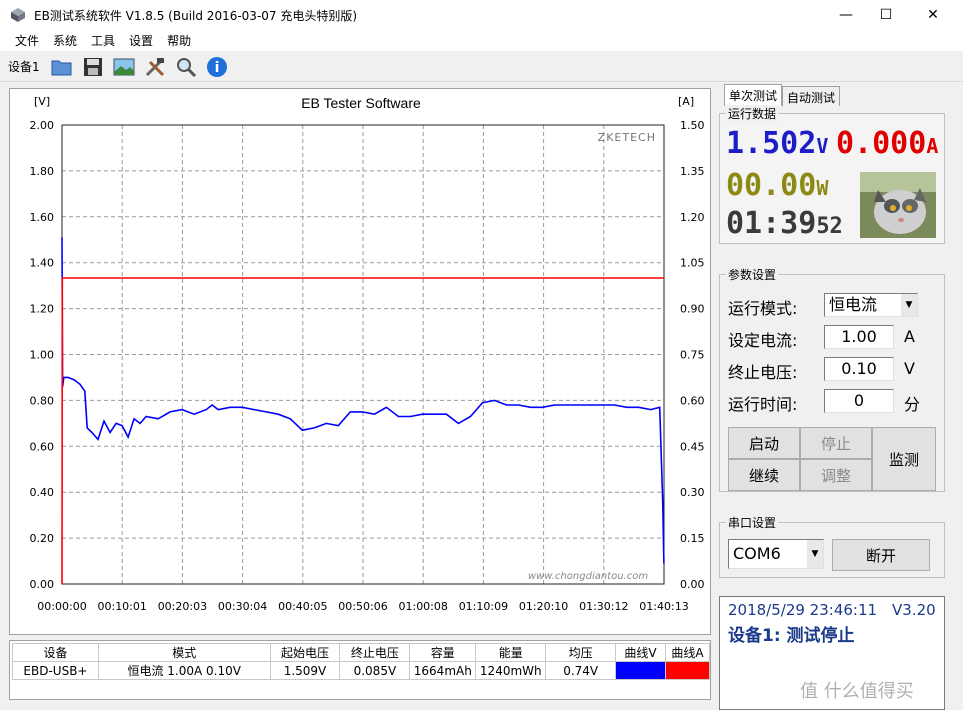 The image size is (963, 710). What do you see at coordinates (836, 475) in the screenshot?
I see `adjust-button: 调整` at bounding box center [836, 475].